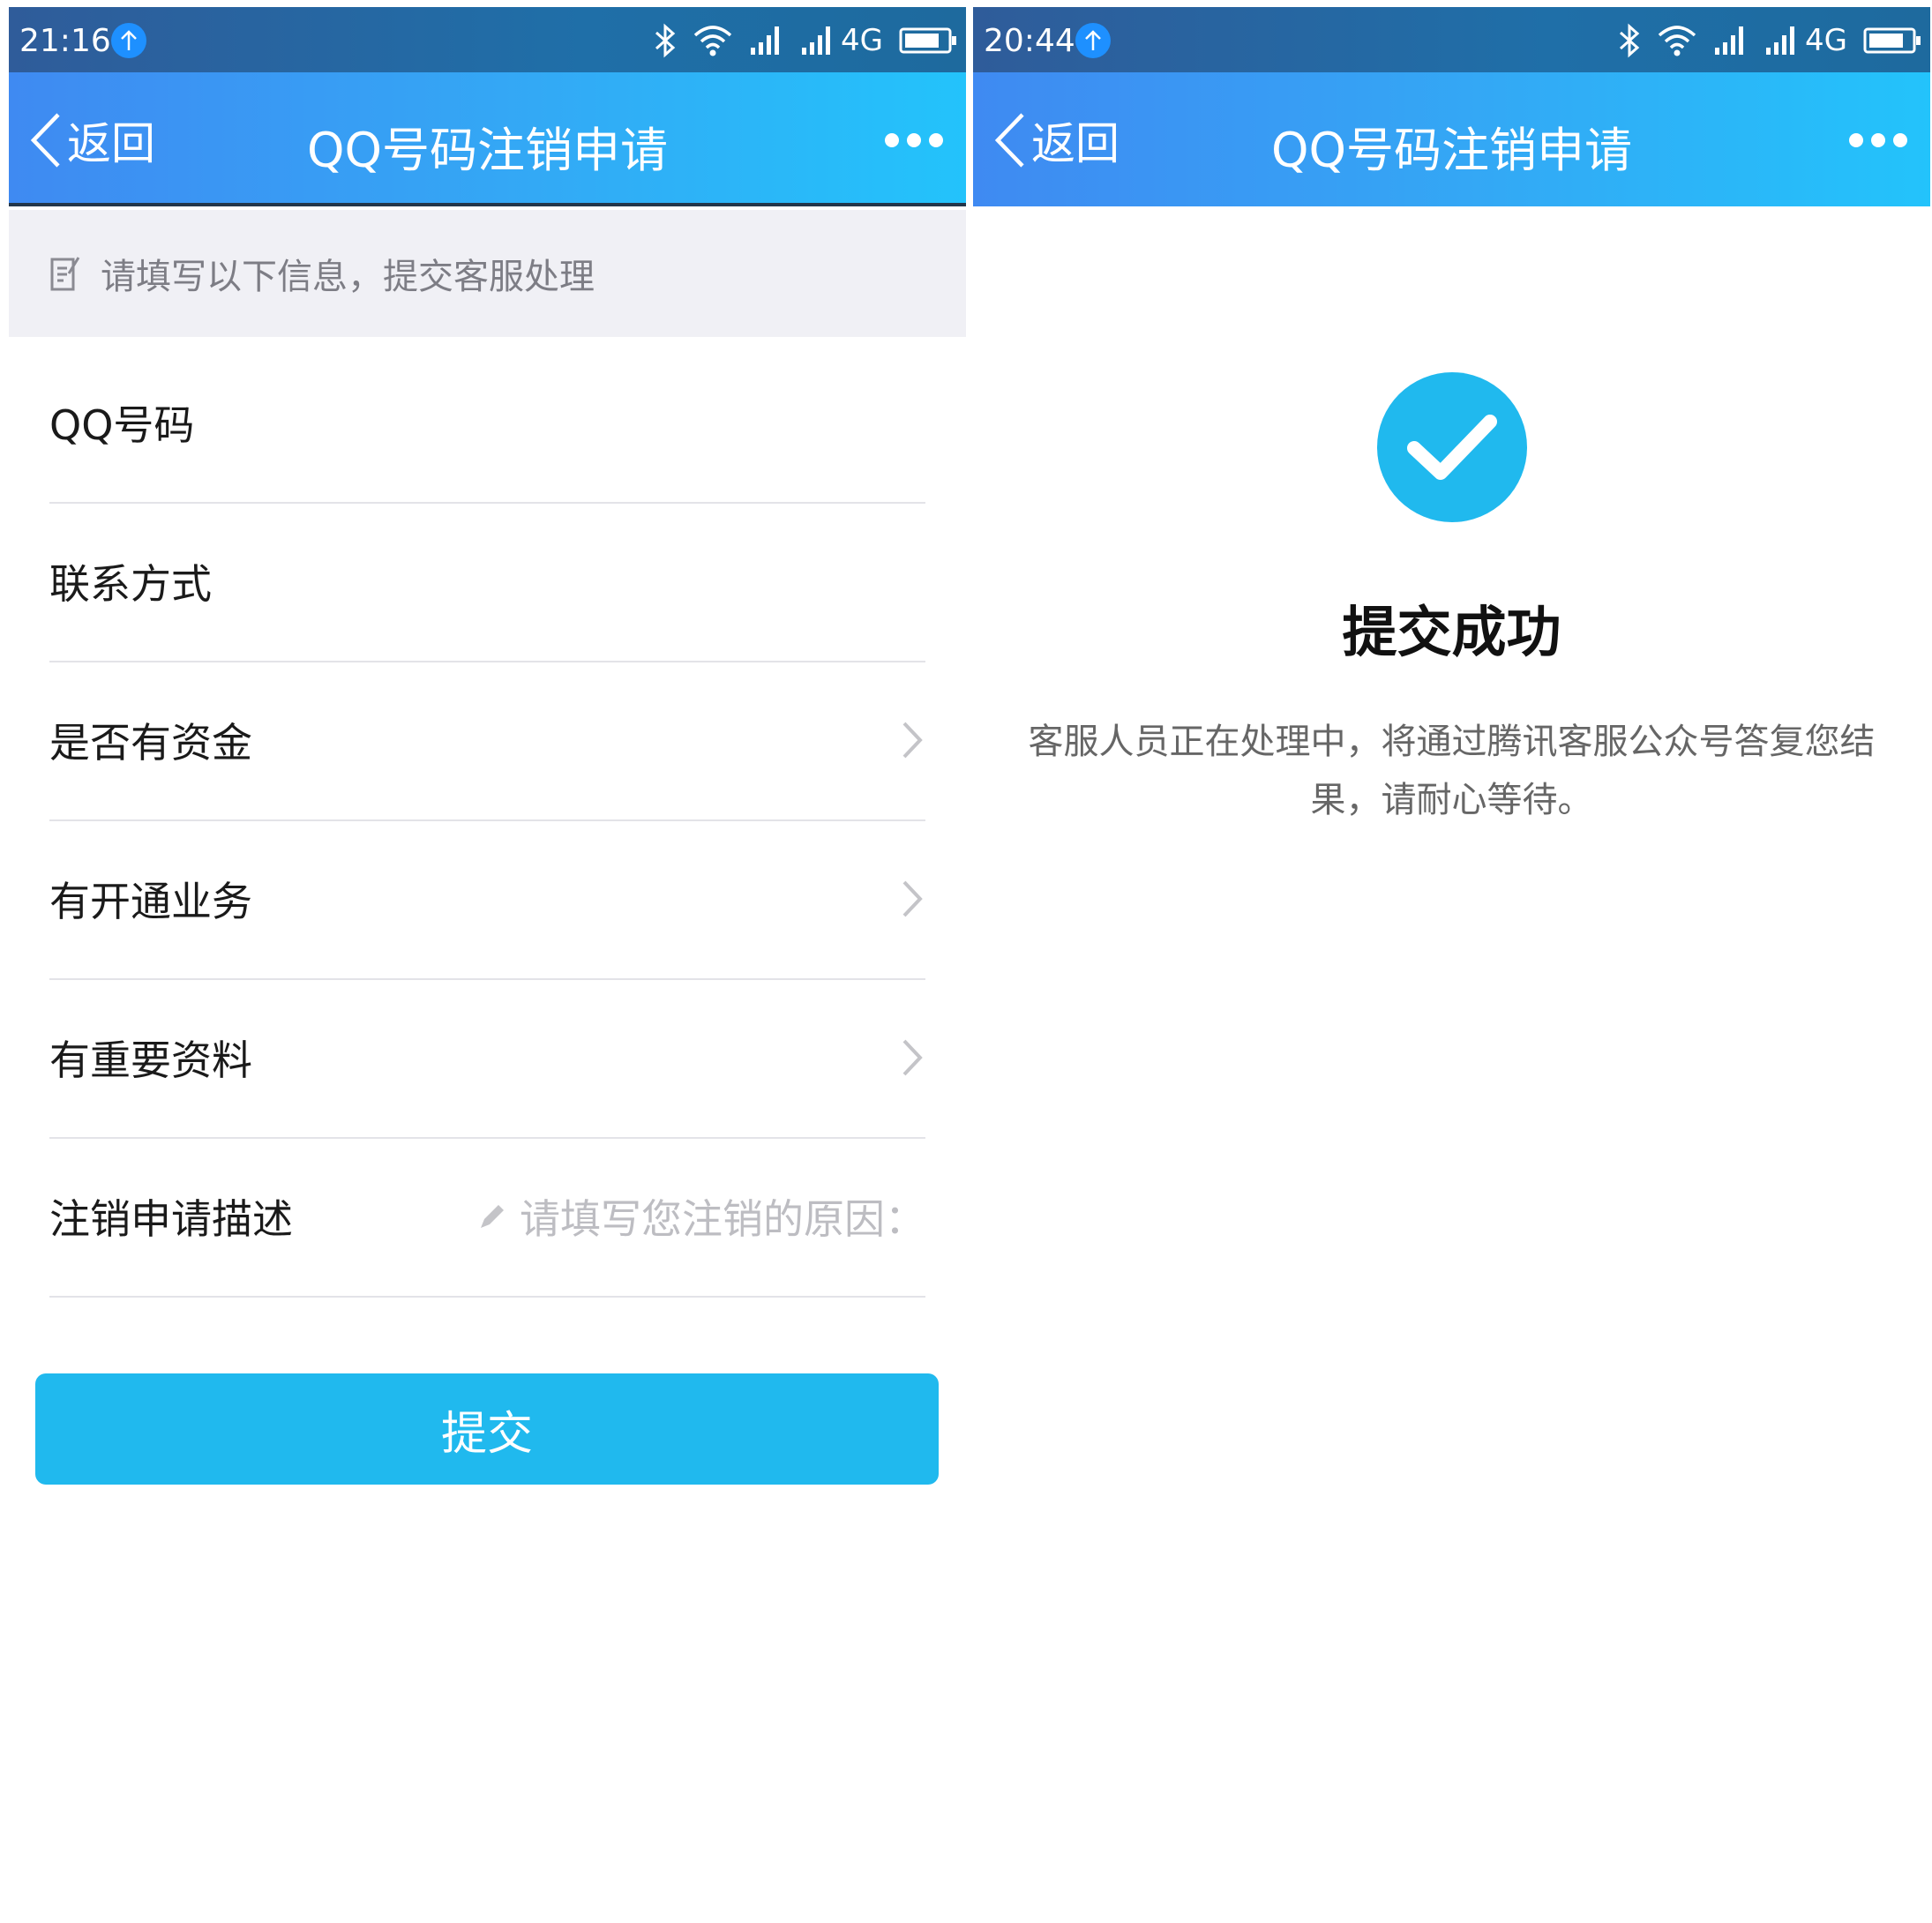  Describe the element at coordinates (487, 741) in the screenshot. I see `funds-select: 是否有资金` at that location.